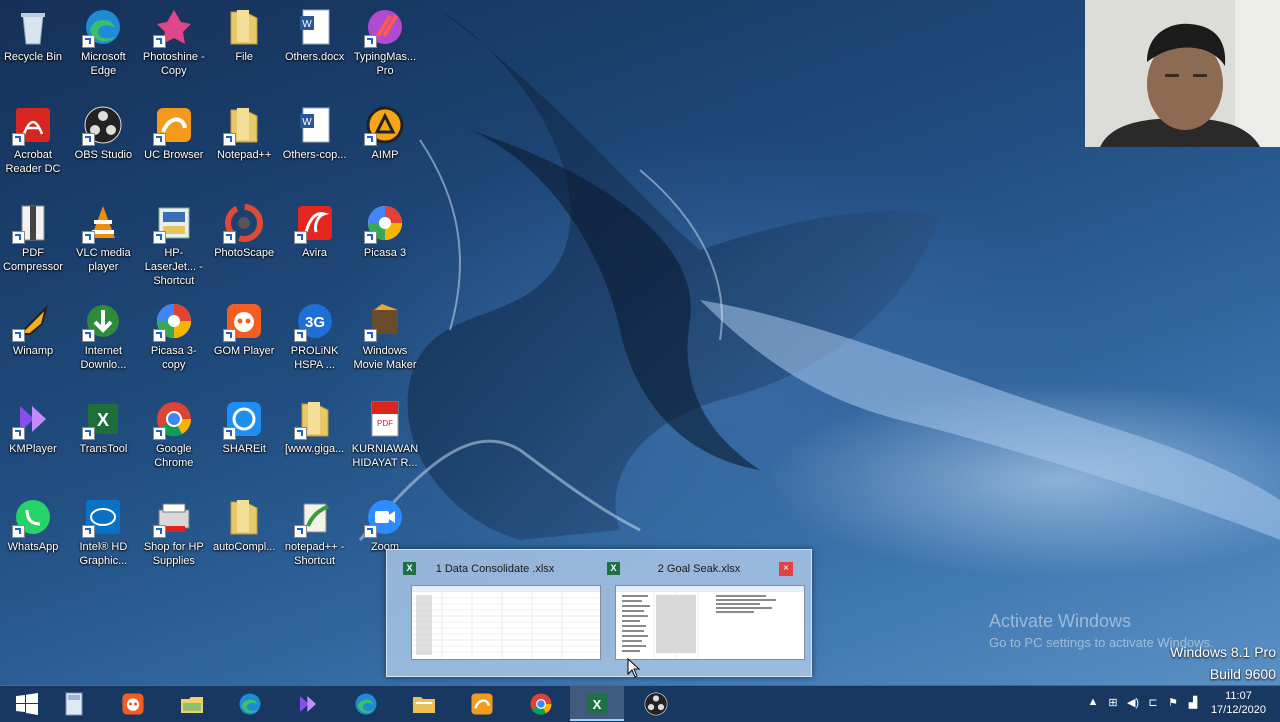 The height and width of the screenshot is (722, 1280). I want to click on desktop-icon: Winamp, so click(34, 341).